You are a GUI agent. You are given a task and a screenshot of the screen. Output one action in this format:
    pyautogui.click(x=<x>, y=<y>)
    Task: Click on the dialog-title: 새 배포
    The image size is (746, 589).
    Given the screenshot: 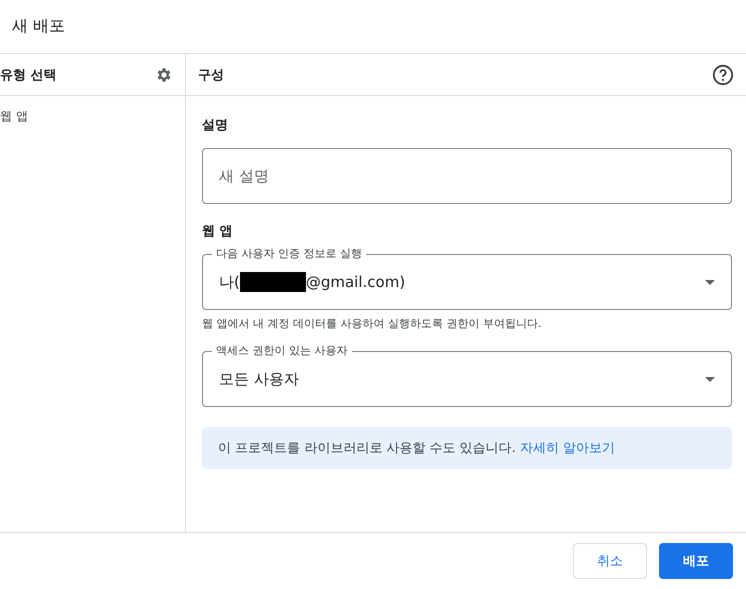 What is the action you would take?
    pyautogui.click(x=39, y=26)
    